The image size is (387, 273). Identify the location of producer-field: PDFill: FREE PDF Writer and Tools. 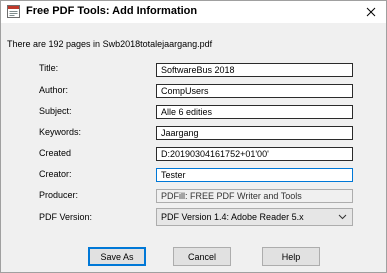
(254, 196).